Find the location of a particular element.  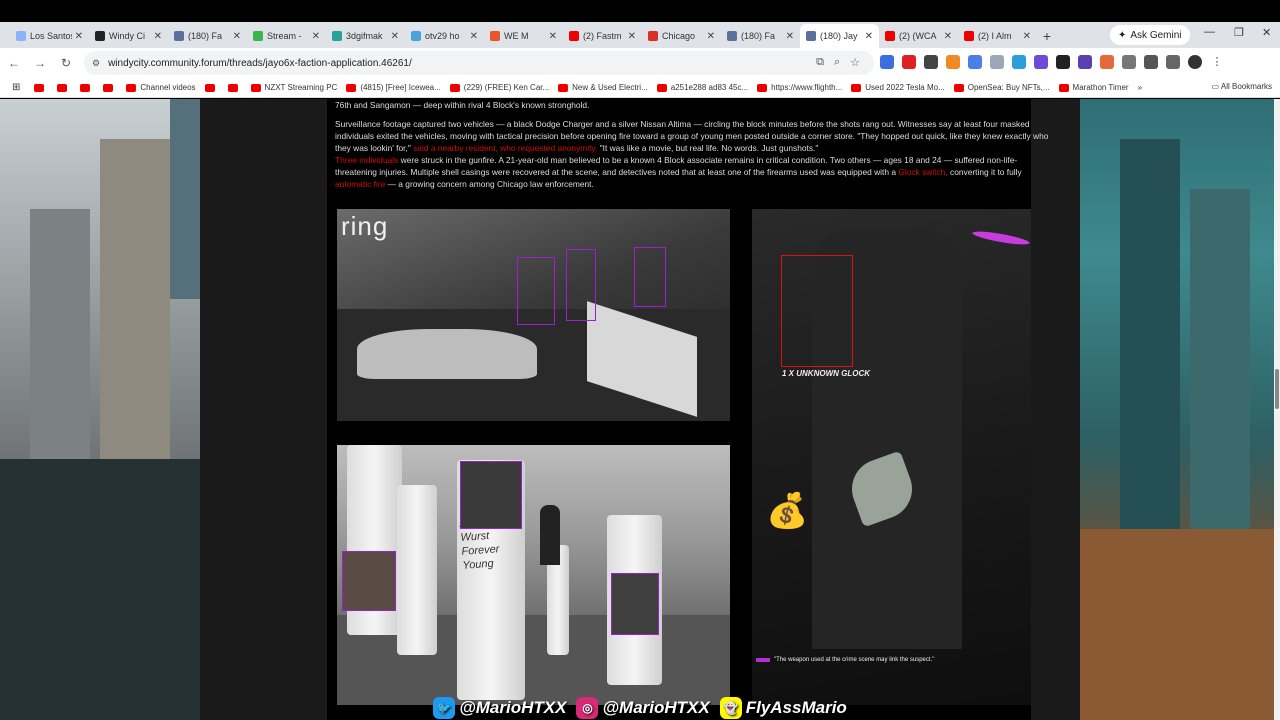

browser-tab: (2) I Alm ✕ is located at coordinates (997, 36).